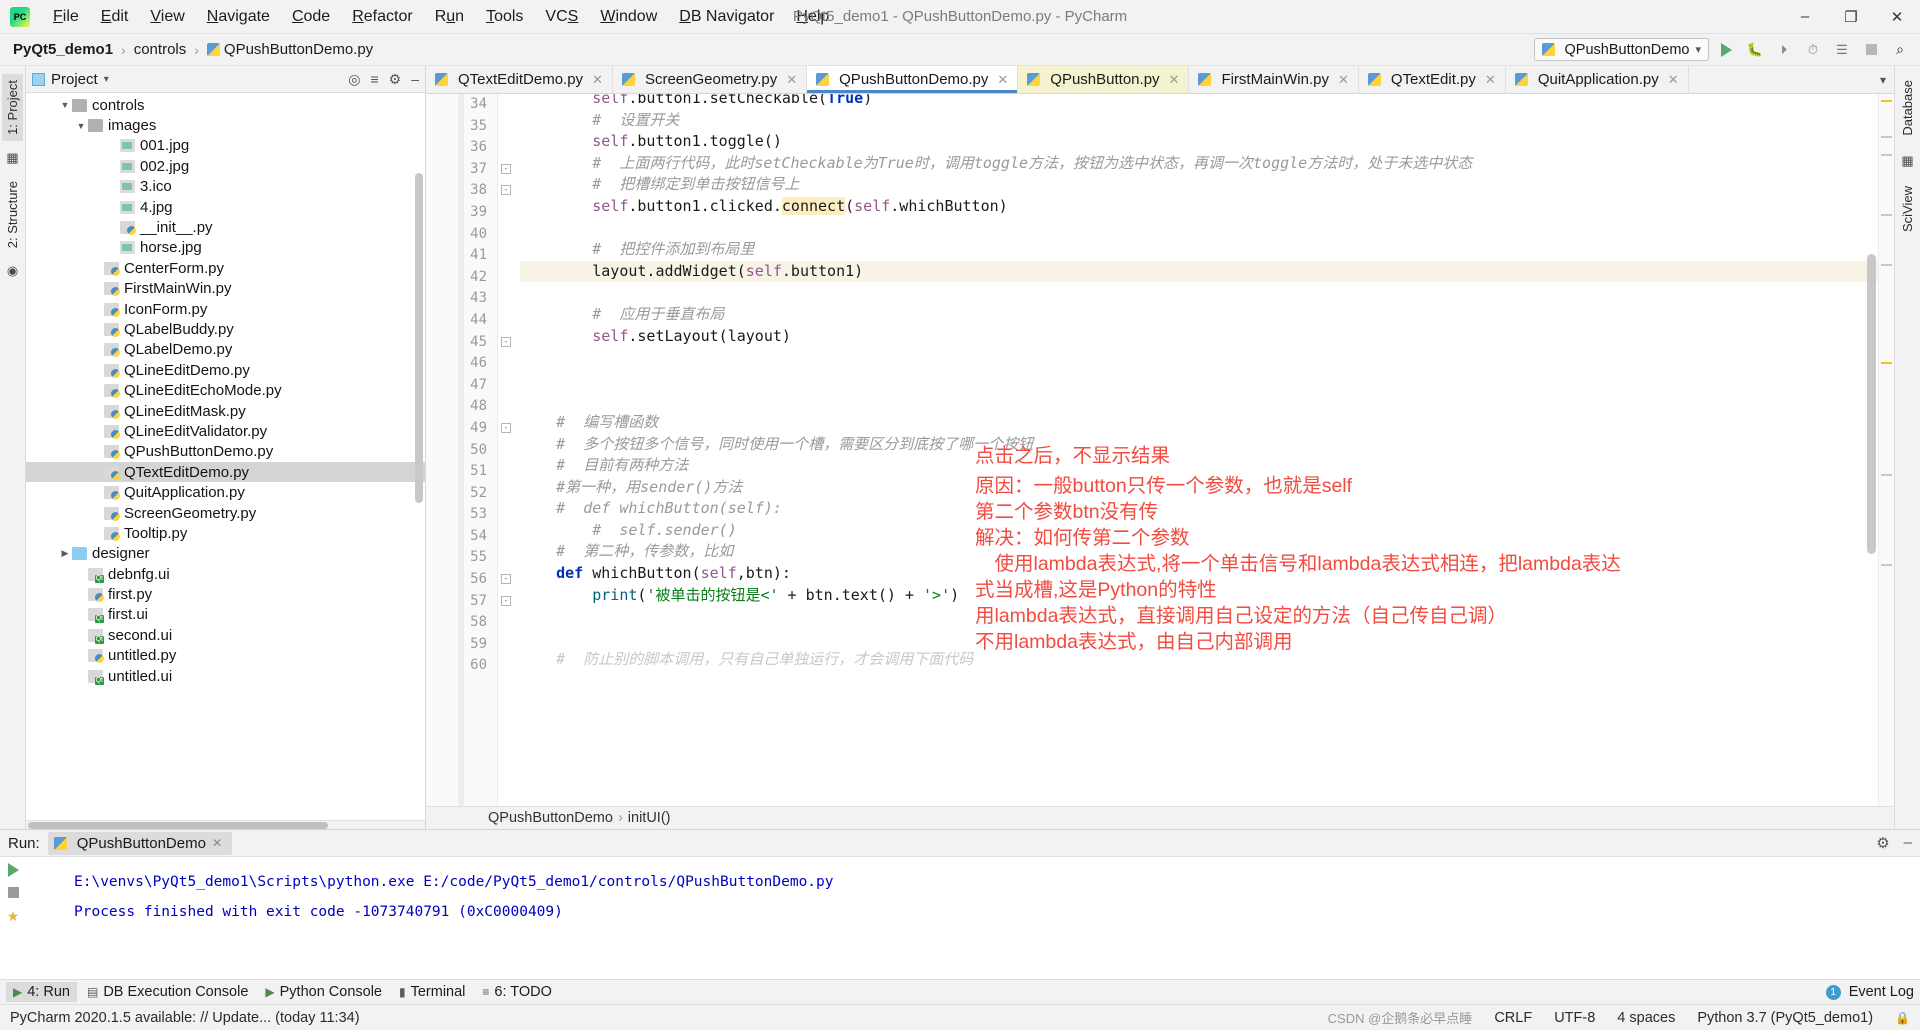  I want to click on tree-item: 001.jpg, so click(225, 146).